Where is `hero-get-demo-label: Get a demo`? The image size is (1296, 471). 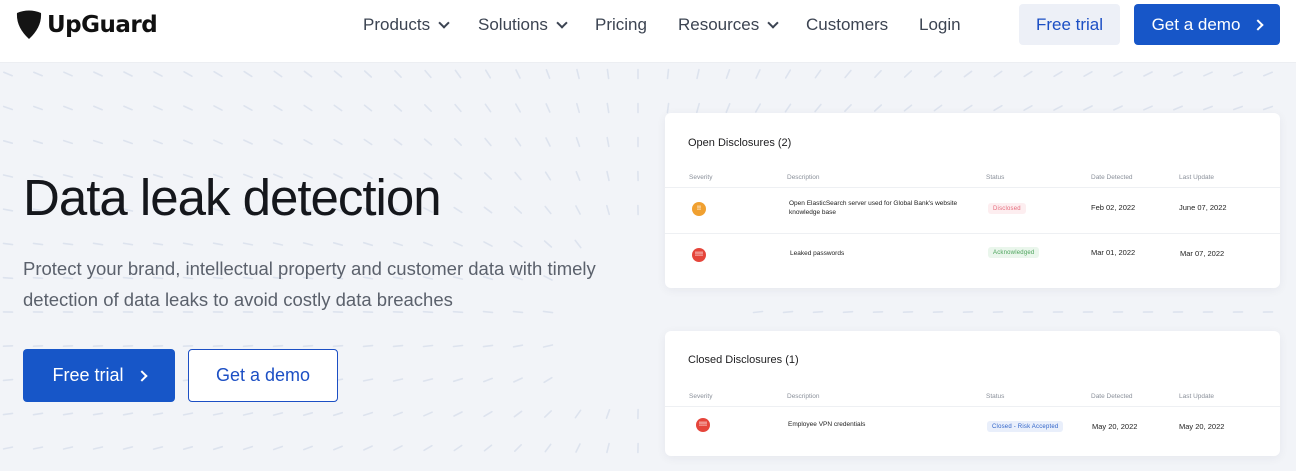 hero-get-demo-label: Get a demo is located at coordinates (263, 375).